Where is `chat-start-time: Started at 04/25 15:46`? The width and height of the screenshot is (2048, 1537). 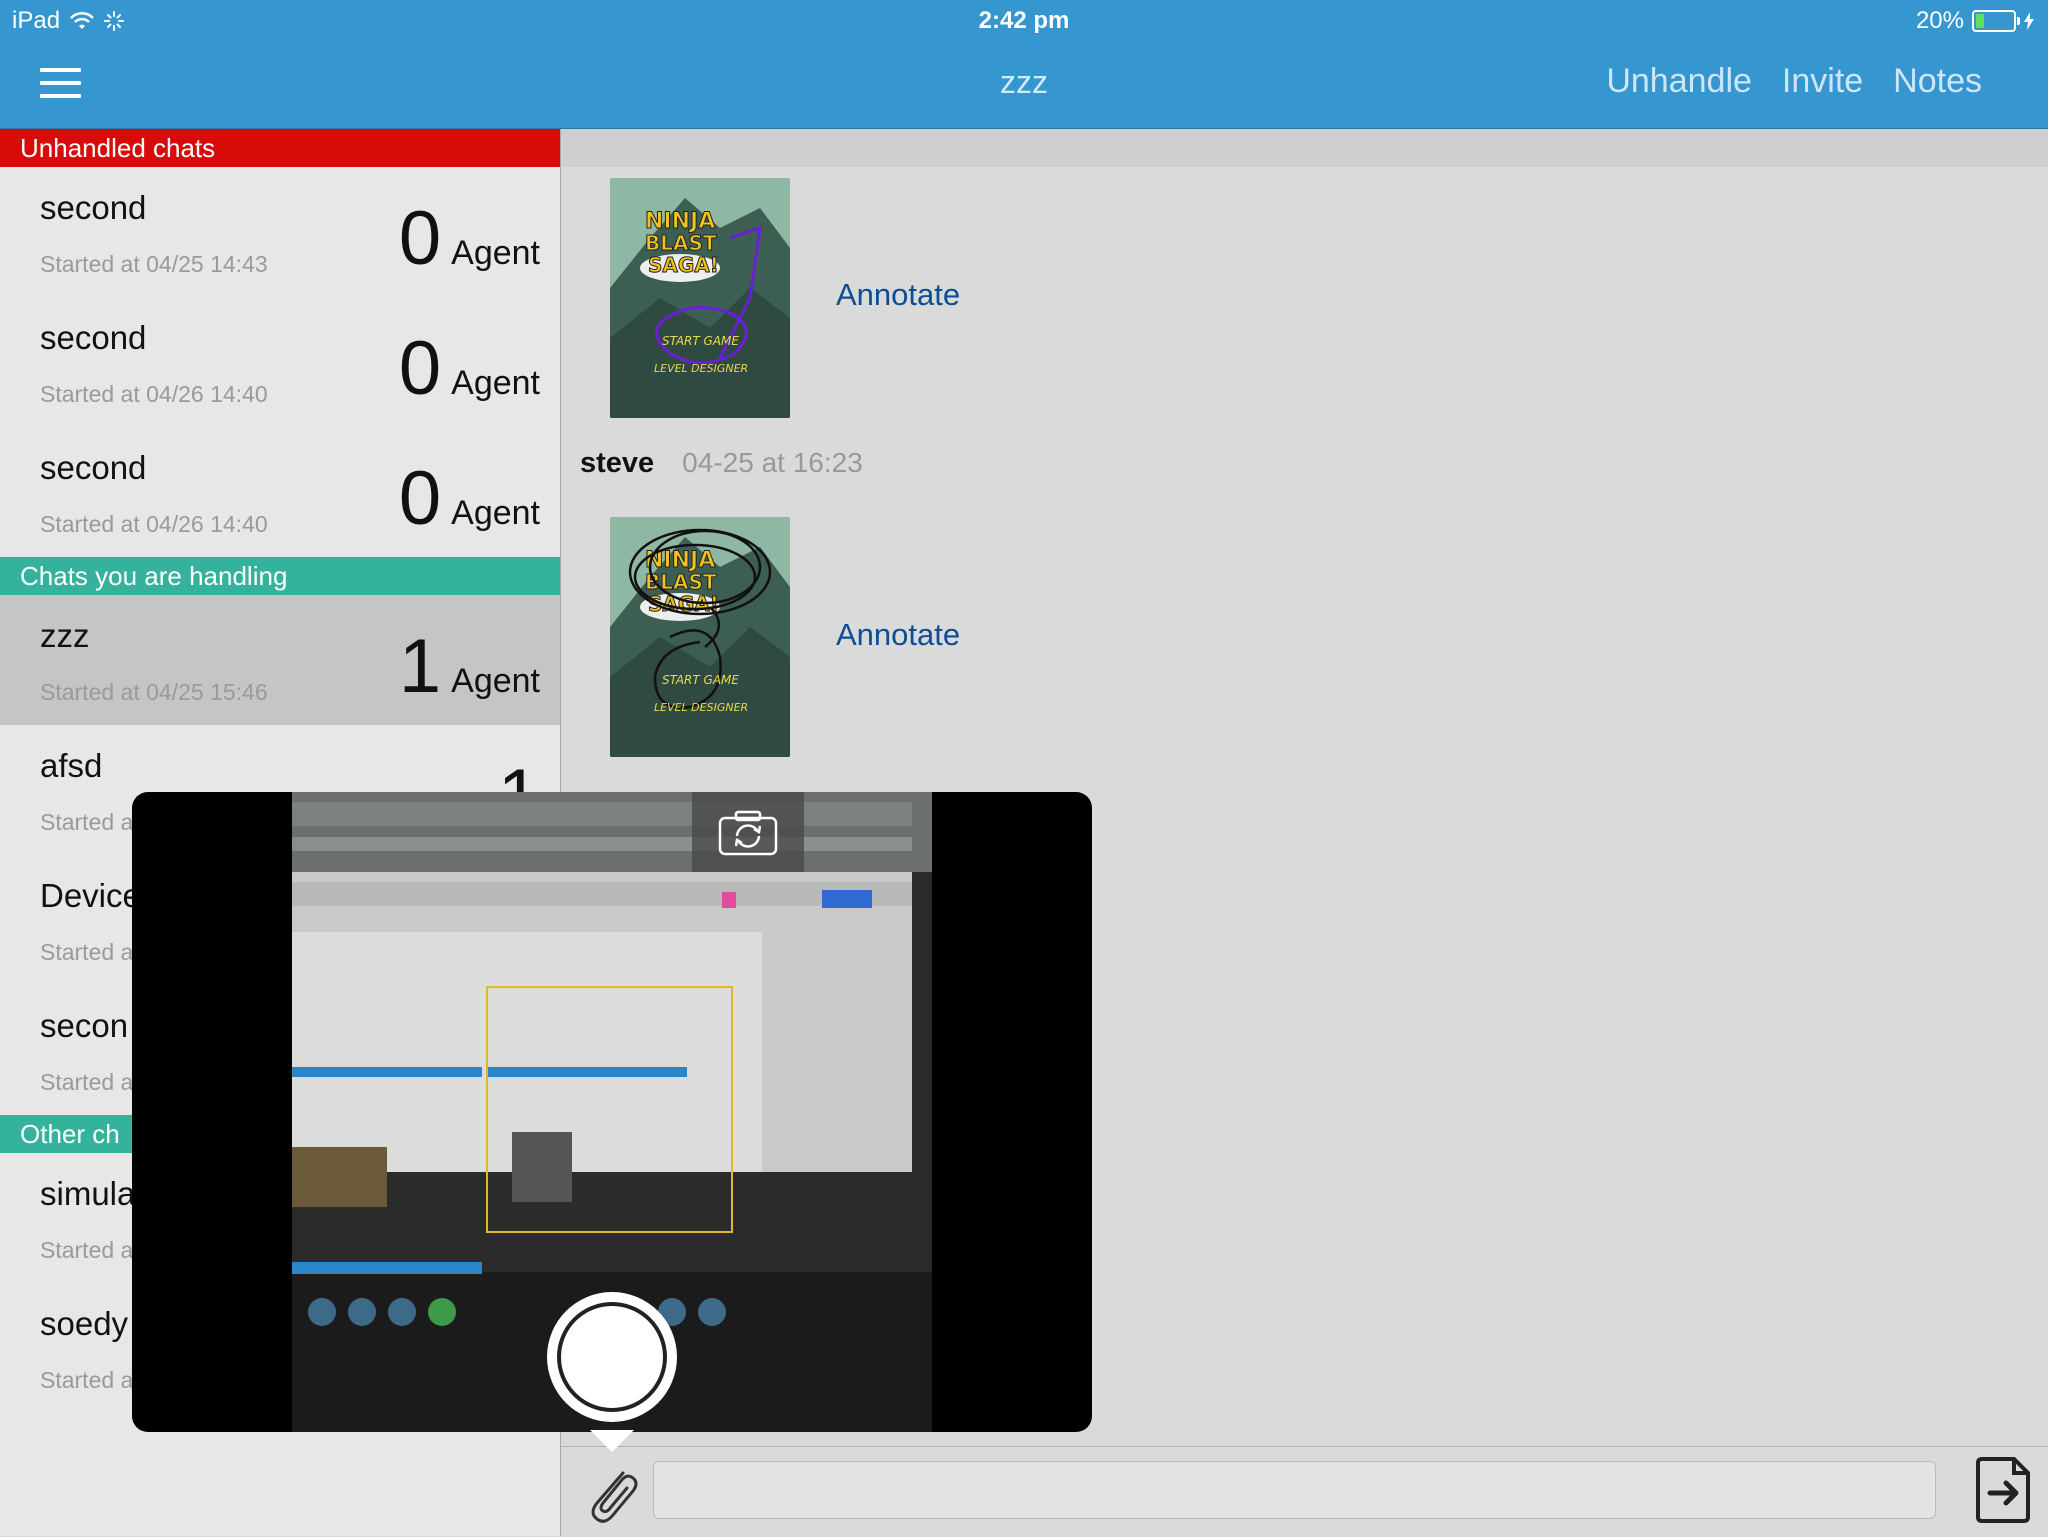 chat-start-time: Started at 04/25 15:46 is located at coordinates (154, 692).